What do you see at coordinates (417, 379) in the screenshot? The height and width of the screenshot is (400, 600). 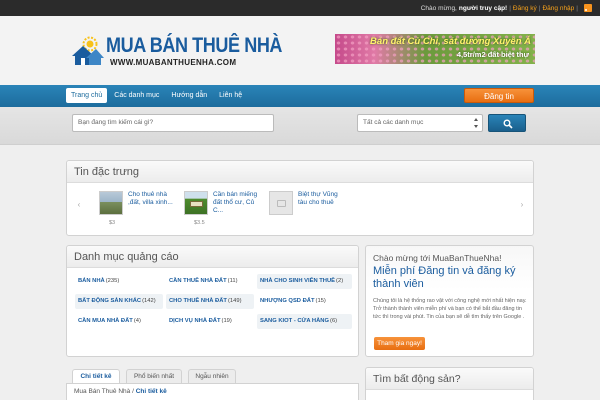 I see `property-search-title: Tìm bất động sản?` at bounding box center [417, 379].